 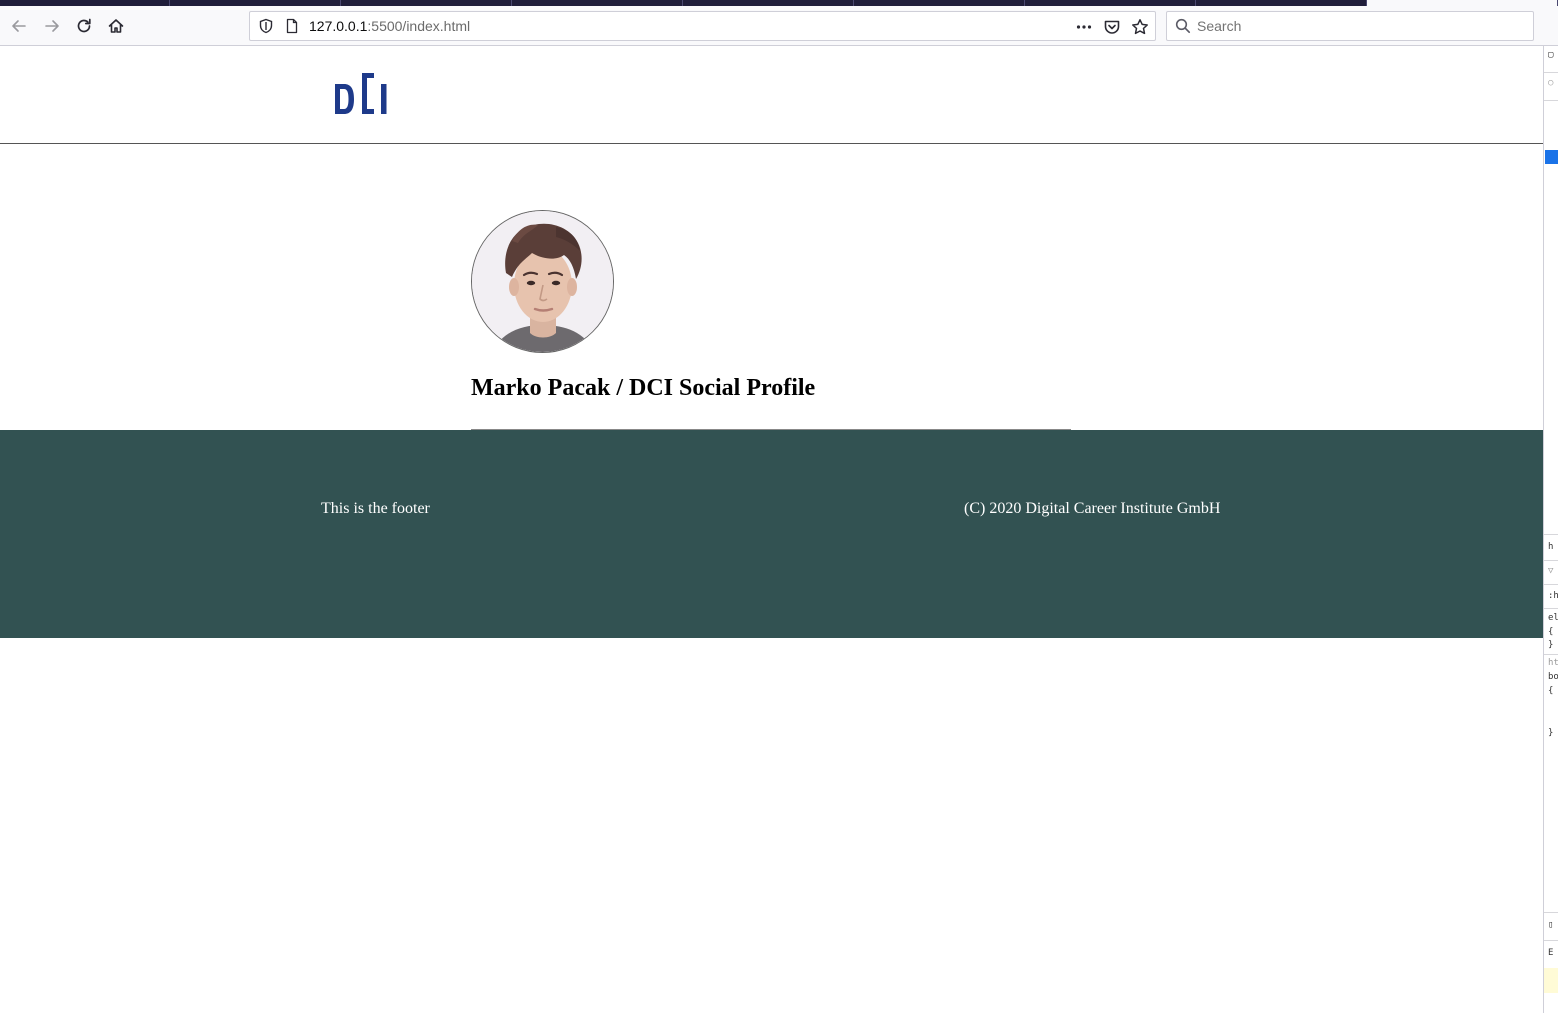 I want to click on devtools-line: ht, so click(x=1553, y=663).